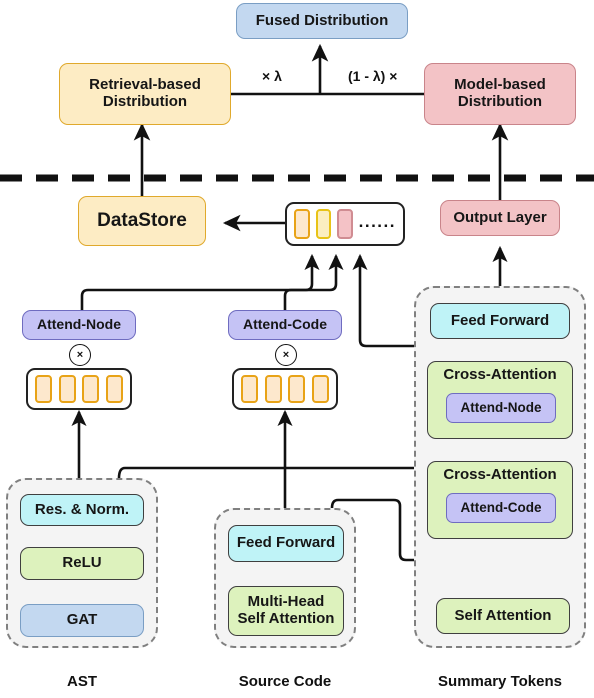  Describe the element at coordinates (286, 602) in the screenshot. I see `code-multihead-label-1: Multi-Head` at that location.